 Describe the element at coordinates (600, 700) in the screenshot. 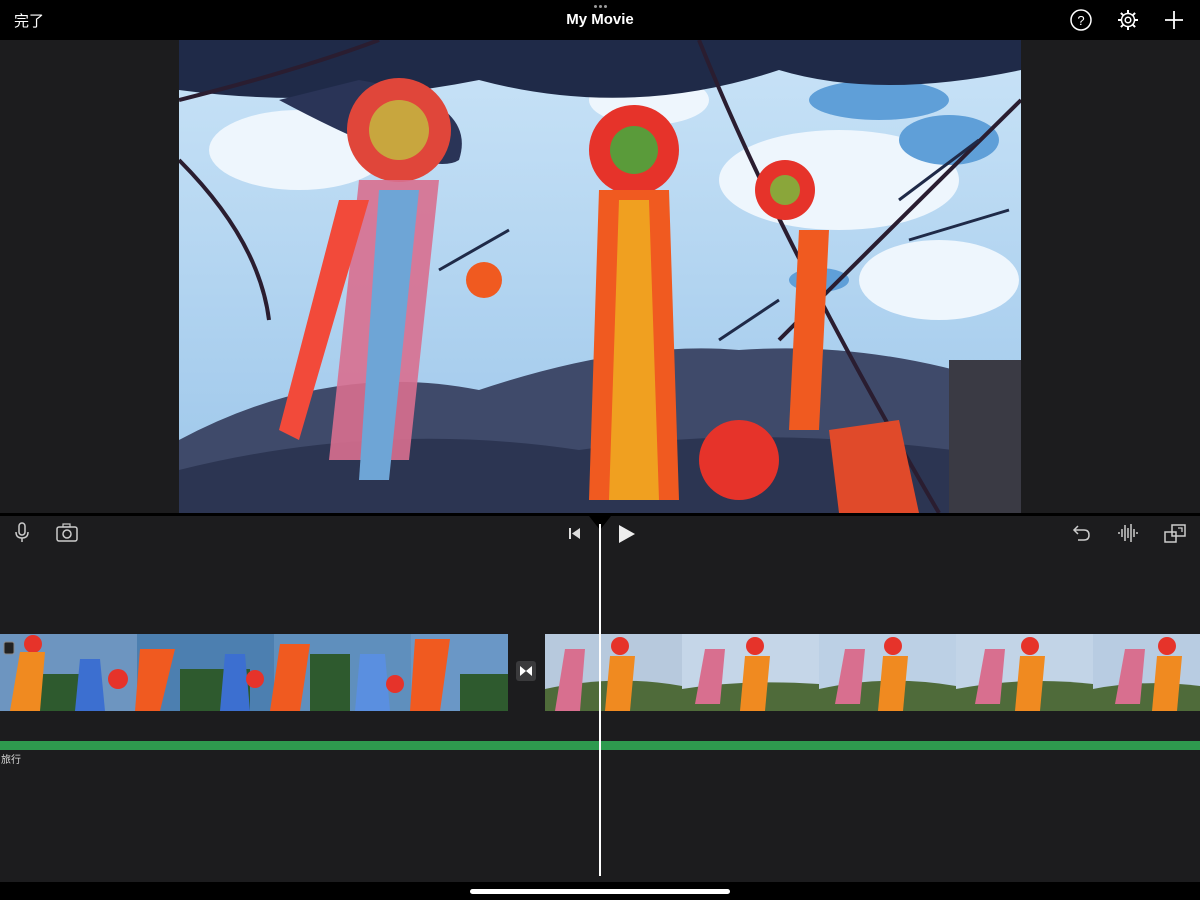

I see `playhead` at that location.